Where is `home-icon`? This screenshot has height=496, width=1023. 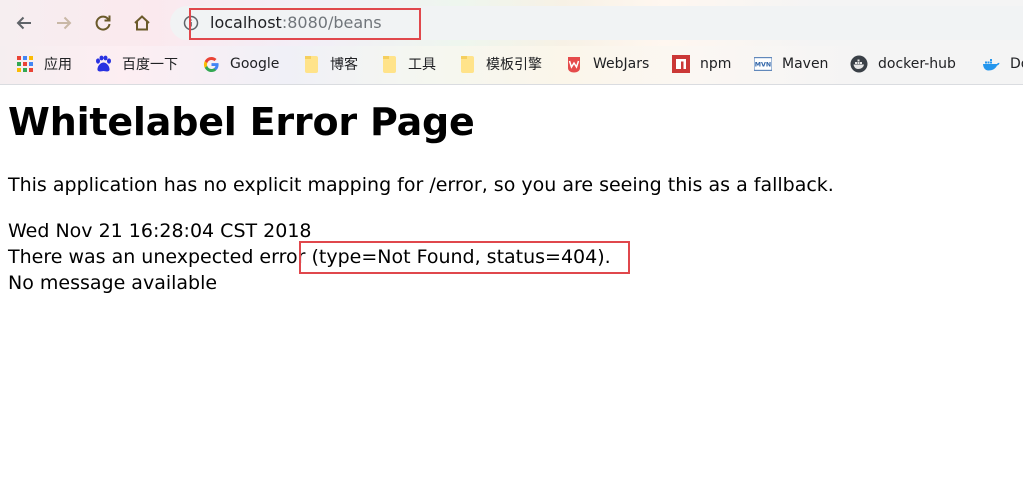 home-icon is located at coordinates (142, 23).